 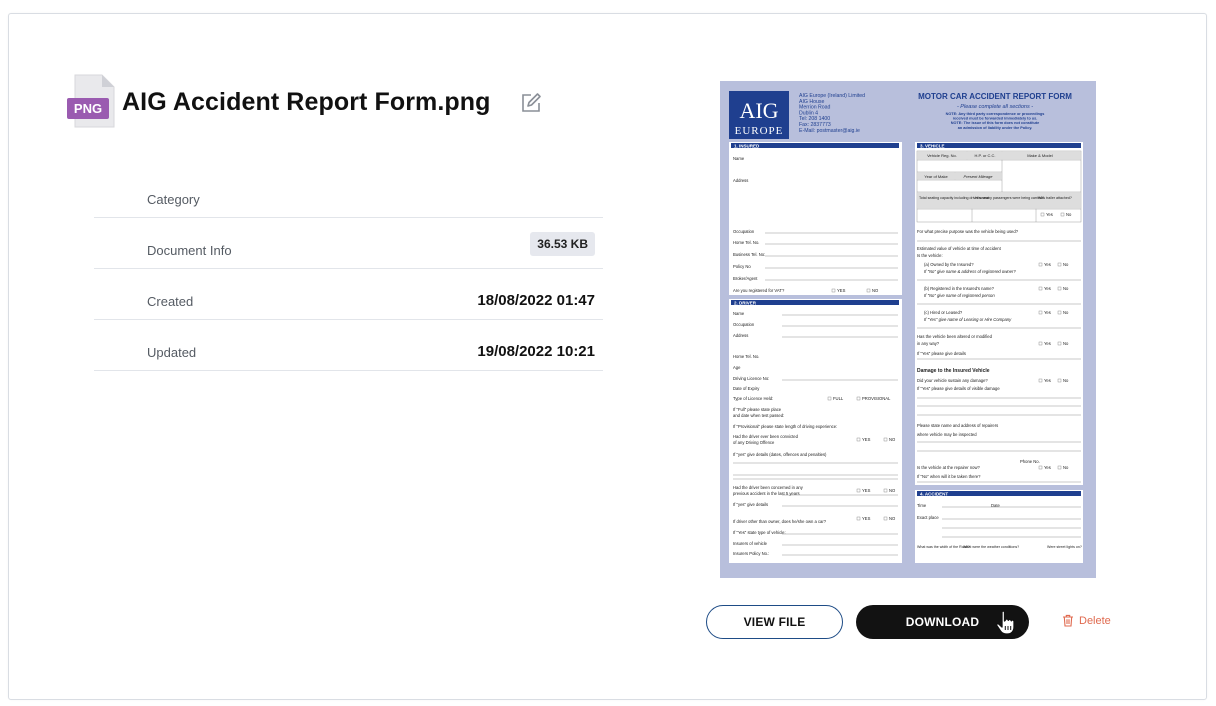 I want to click on preview-text: Policy No, so click(x=742, y=266).